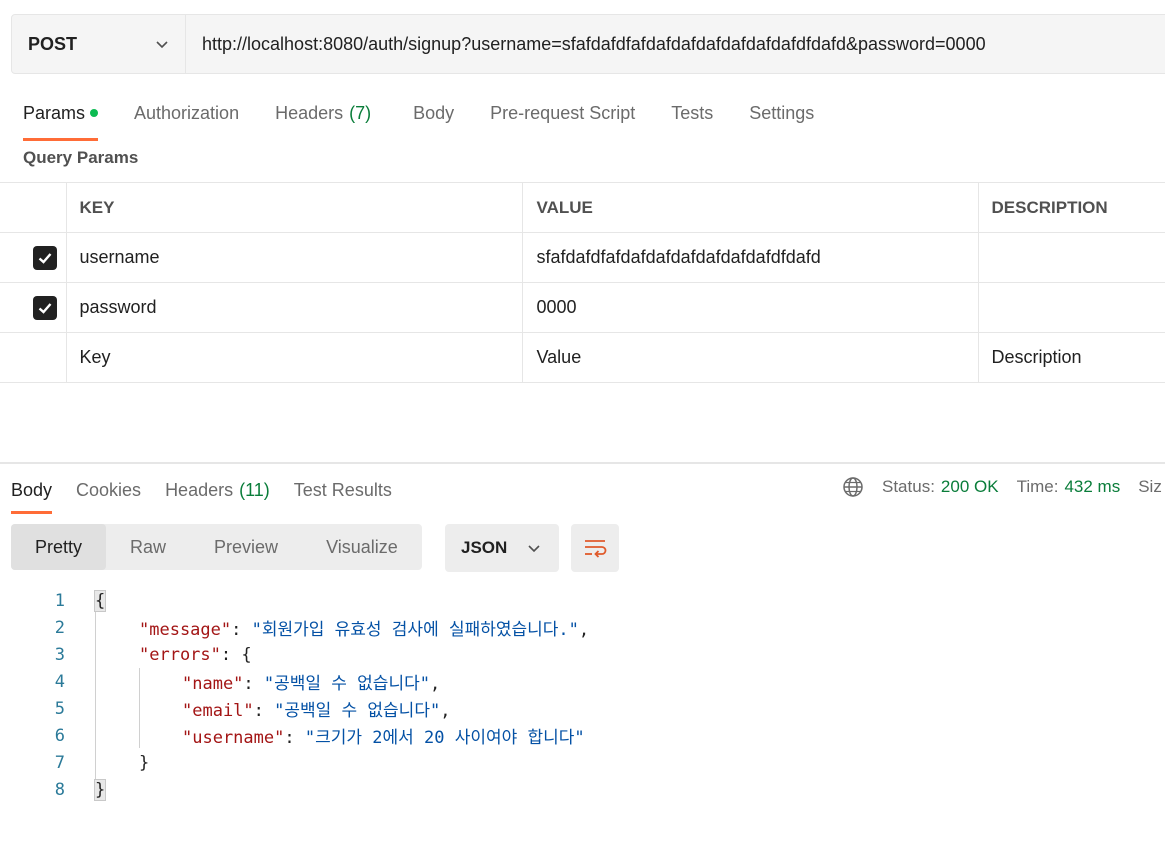  What do you see at coordinates (246, 547) in the screenshot?
I see `view-preview: Preview` at bounding box center [246, 547].